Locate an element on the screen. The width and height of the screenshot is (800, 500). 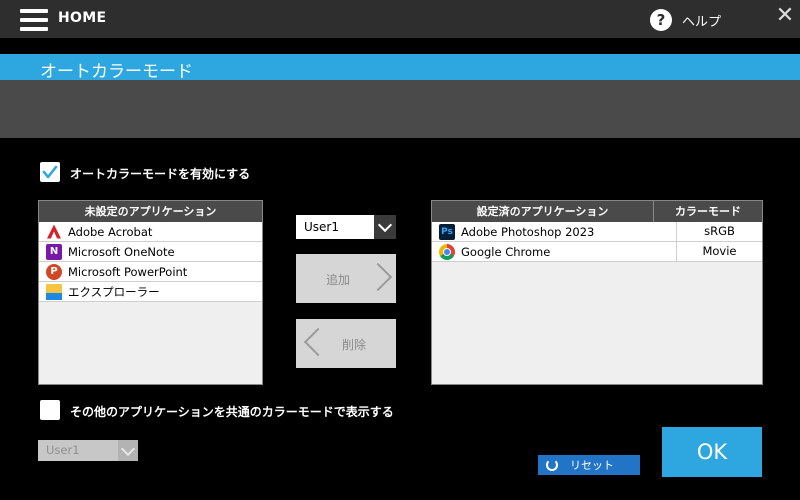
powerpoint-icon: P is located at coordinates (54, 271).